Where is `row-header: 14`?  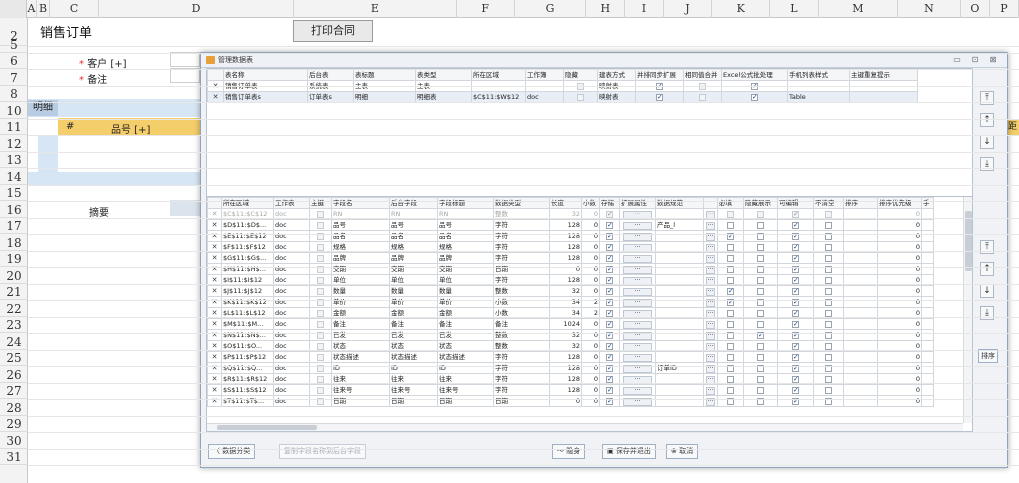
row-header: 14 is located at coordinates (14, 177).